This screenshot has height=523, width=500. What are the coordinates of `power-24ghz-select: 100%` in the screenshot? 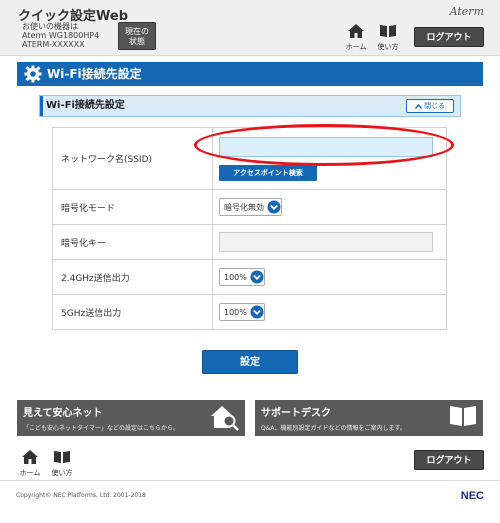 It's located at (242, 277).